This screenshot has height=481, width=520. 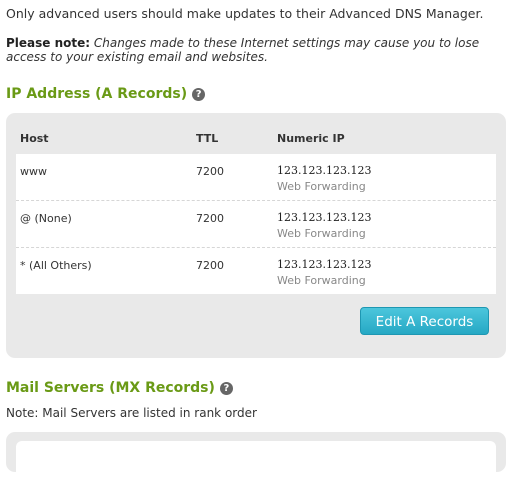 I want to click on mx-records-table, so click(x=256, y=461).